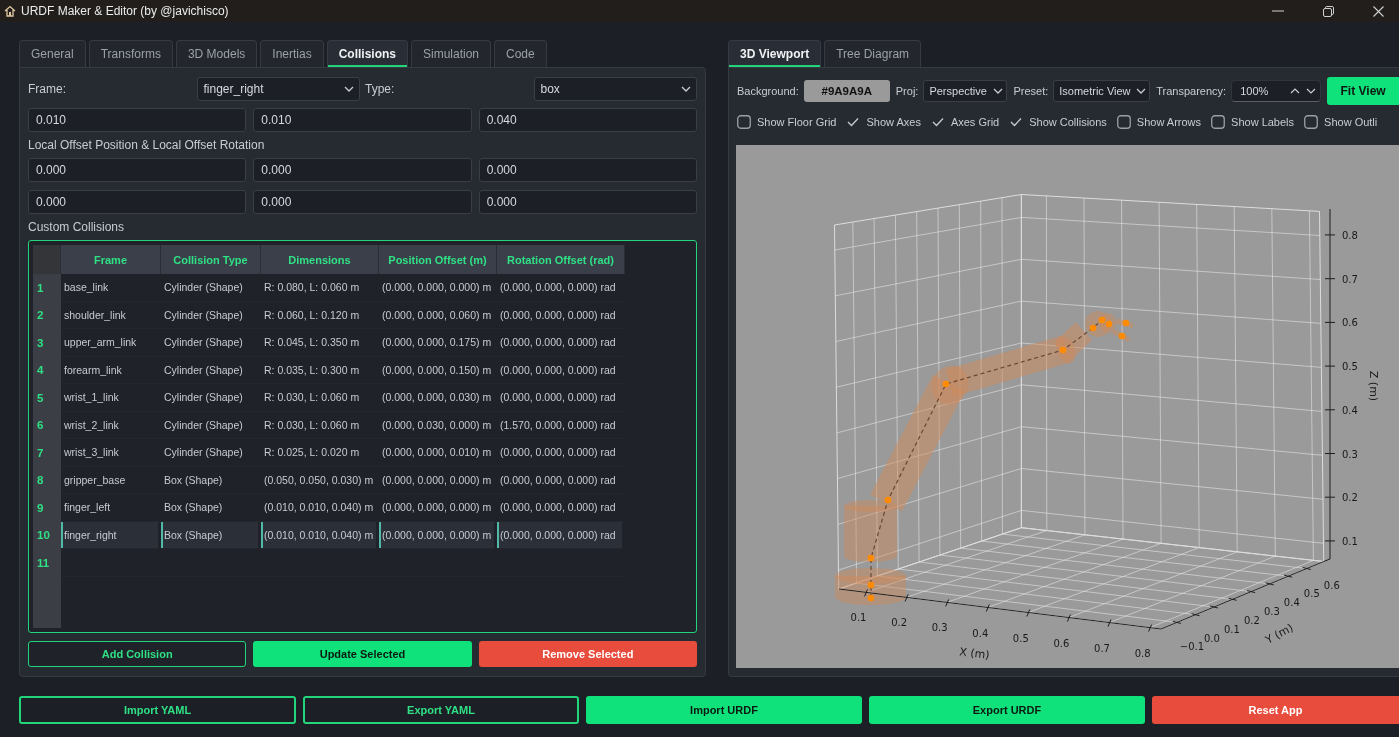 Image resolution: width=1399 pixels, height=737 pixels. I want to click on action-button: Export YAML, so click(441, 710).